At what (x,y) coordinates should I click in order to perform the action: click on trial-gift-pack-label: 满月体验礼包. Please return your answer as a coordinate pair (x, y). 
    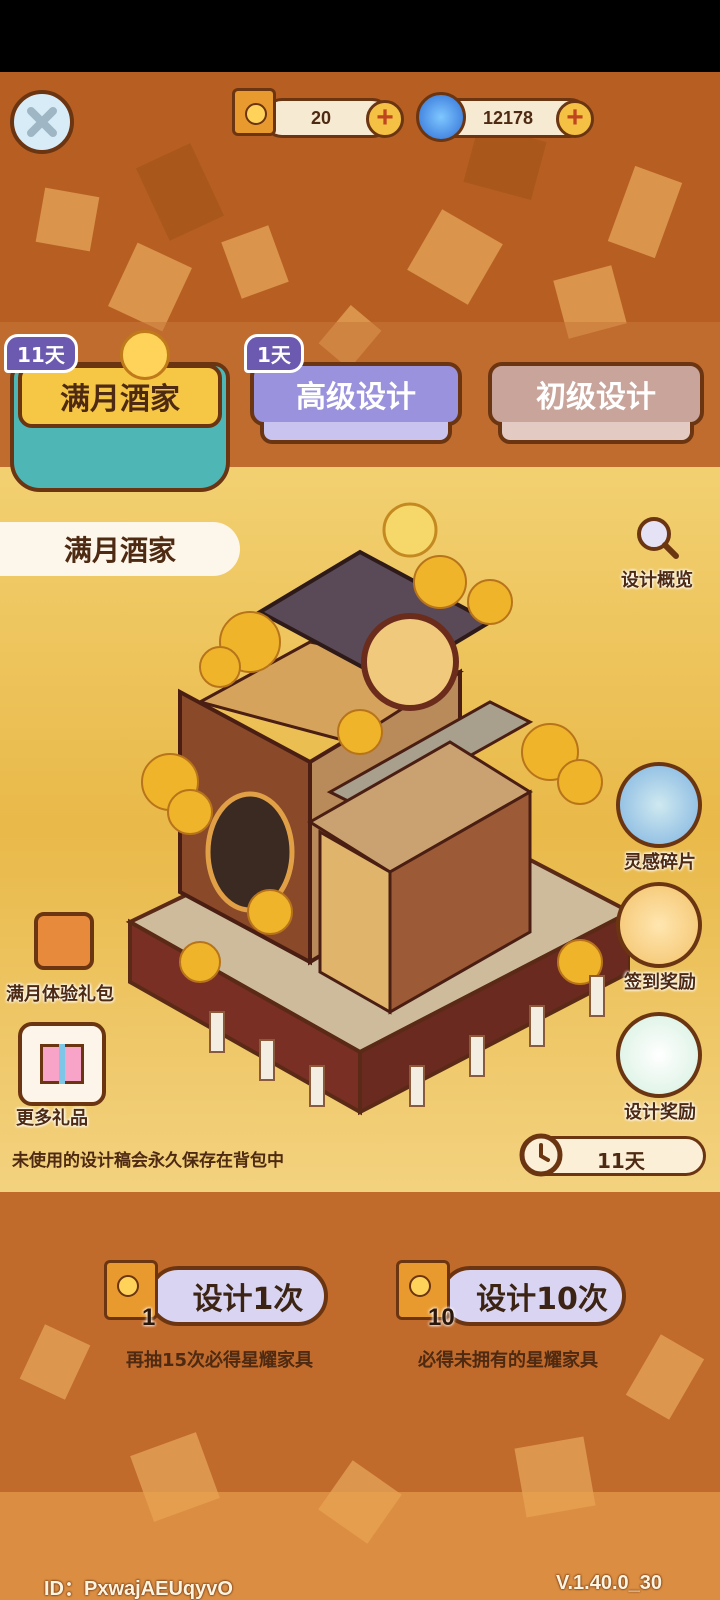
    Looking at the image, I should click on (60, 994).